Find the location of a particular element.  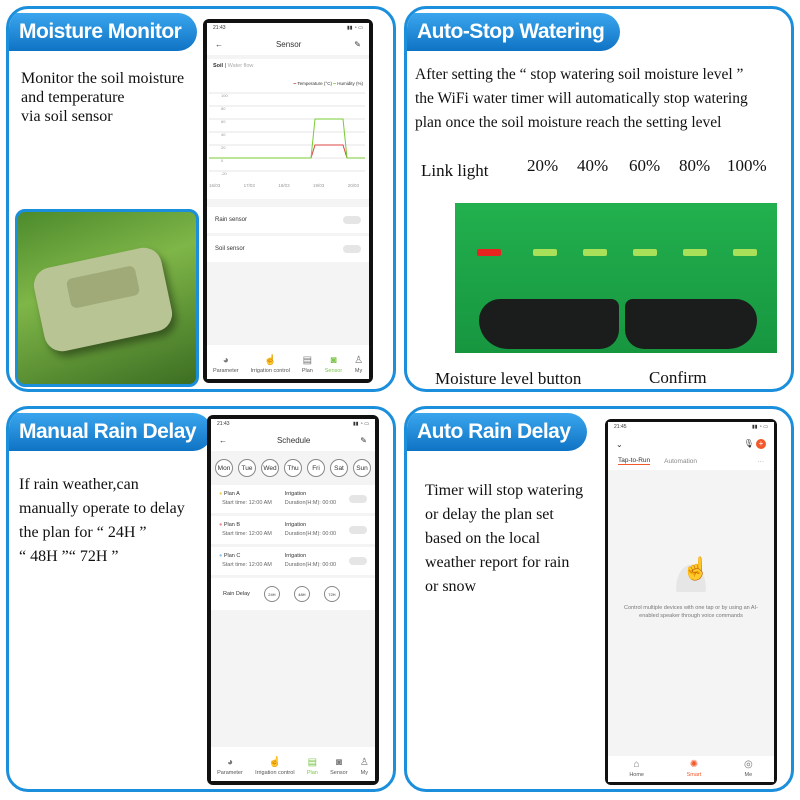

rain-delay-row: Rain Delay 24H 48H 72H is located at coordinates (293, 594).